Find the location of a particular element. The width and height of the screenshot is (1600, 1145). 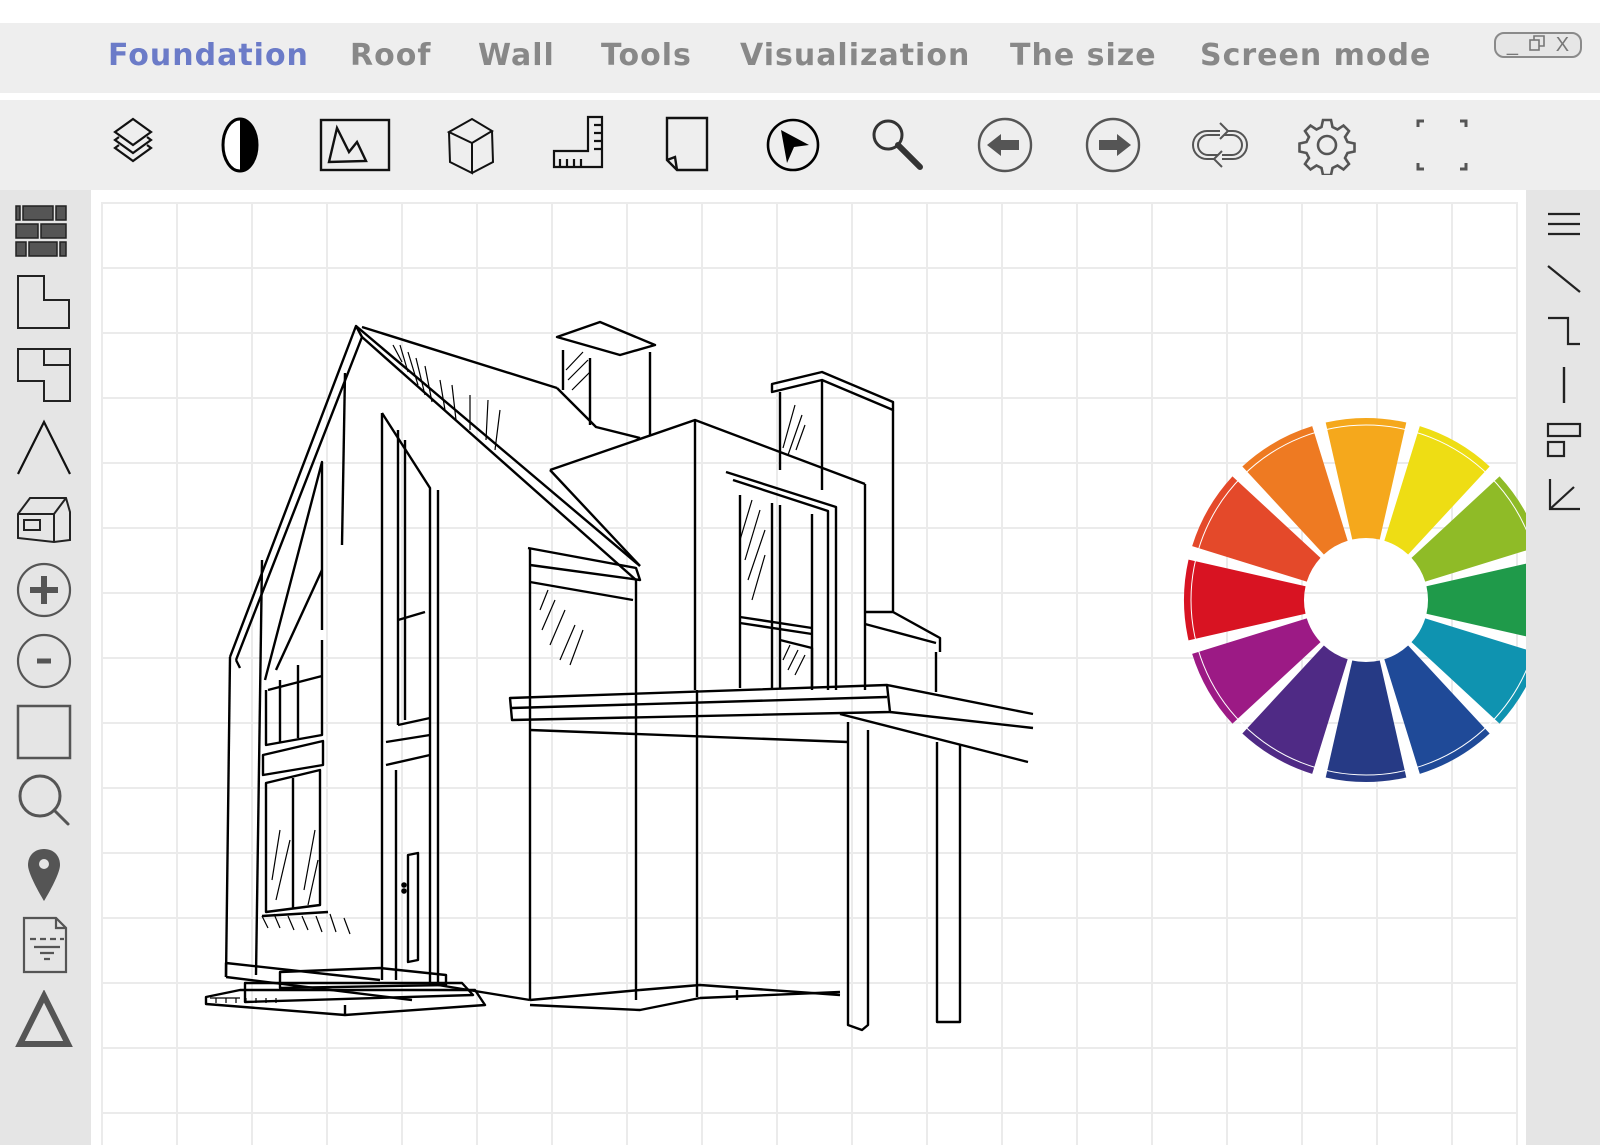

triangle-icon is located at coordinates (44, 1018).